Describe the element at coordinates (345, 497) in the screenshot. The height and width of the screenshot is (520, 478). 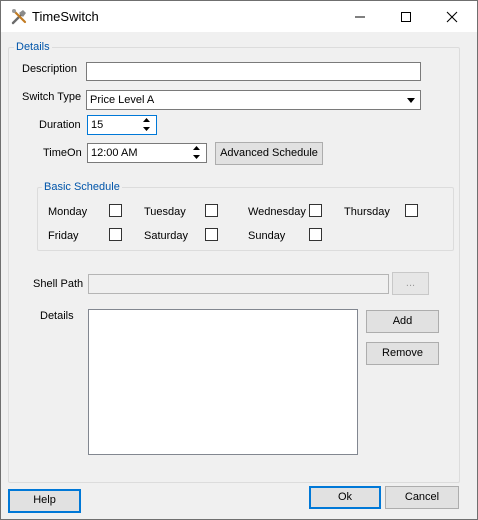
I see `ok-button: Ok` at that location.